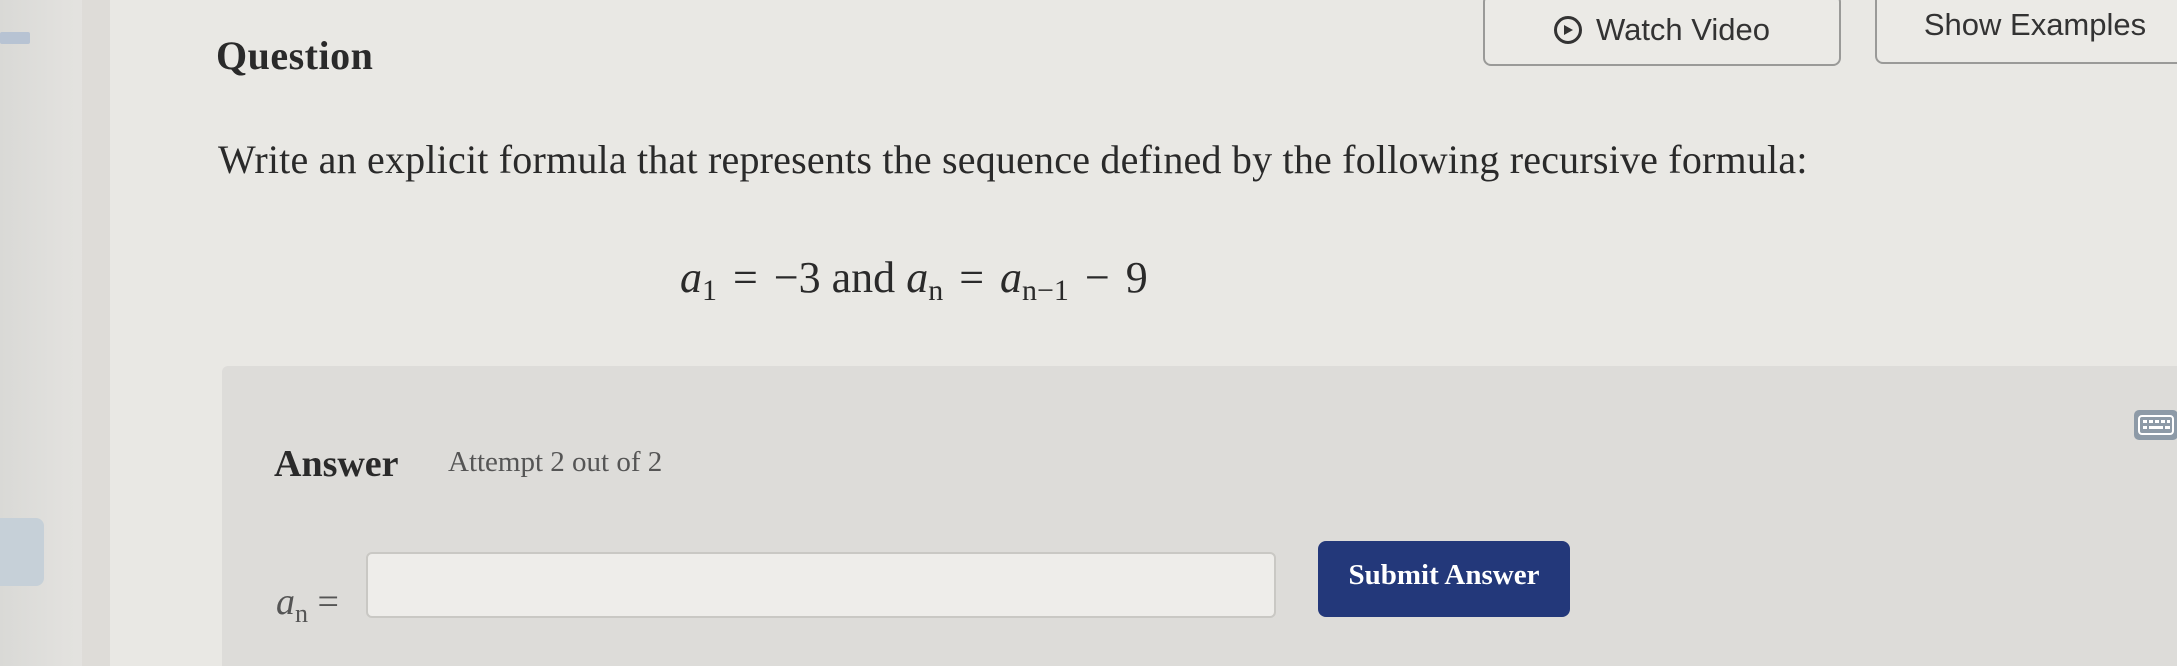 This screenshot has height=666, width=2177. Describe the element at coordinates (15, 38) in the screenshot. I see `sidebar-accent` at that location.